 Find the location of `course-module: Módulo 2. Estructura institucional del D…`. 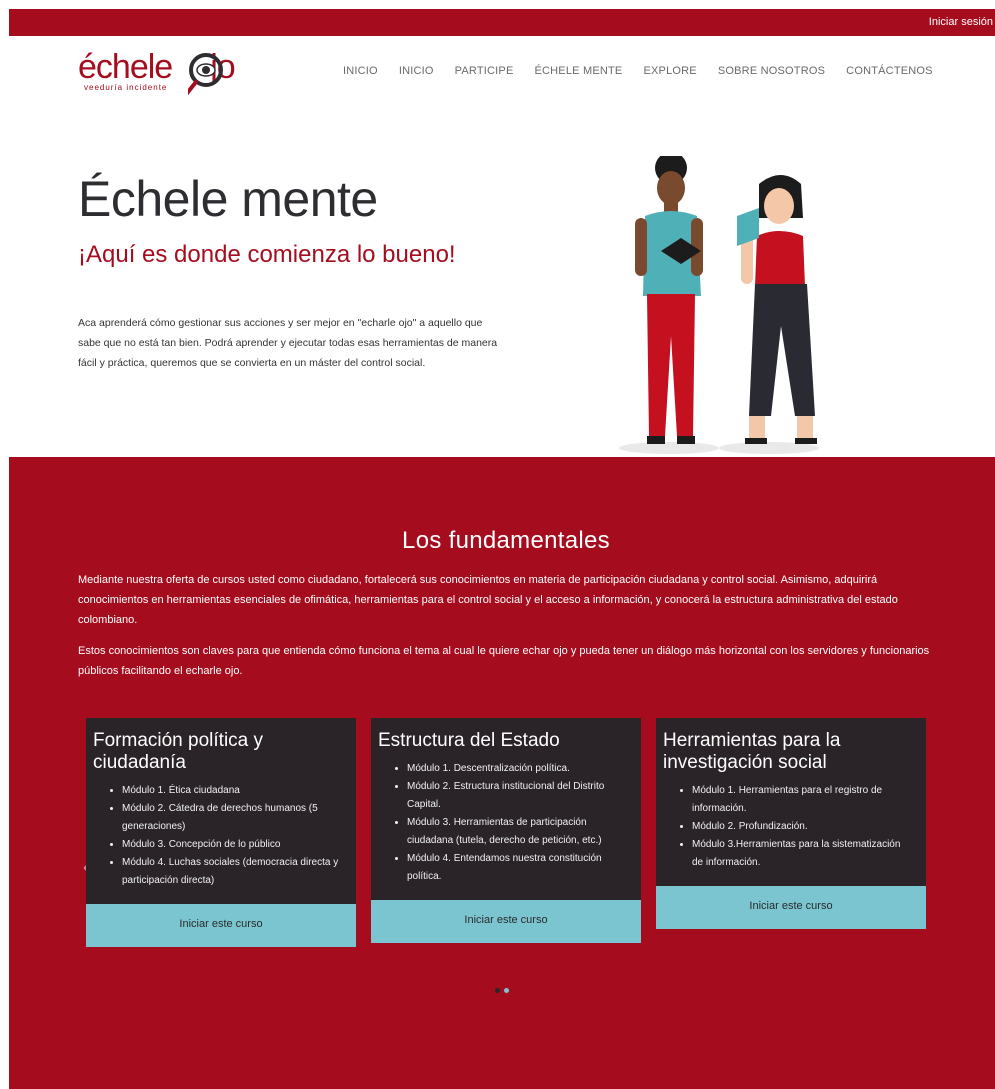

course-module: Módulo 2. Estructura institucional del D… is located at coordinates (518, 796).